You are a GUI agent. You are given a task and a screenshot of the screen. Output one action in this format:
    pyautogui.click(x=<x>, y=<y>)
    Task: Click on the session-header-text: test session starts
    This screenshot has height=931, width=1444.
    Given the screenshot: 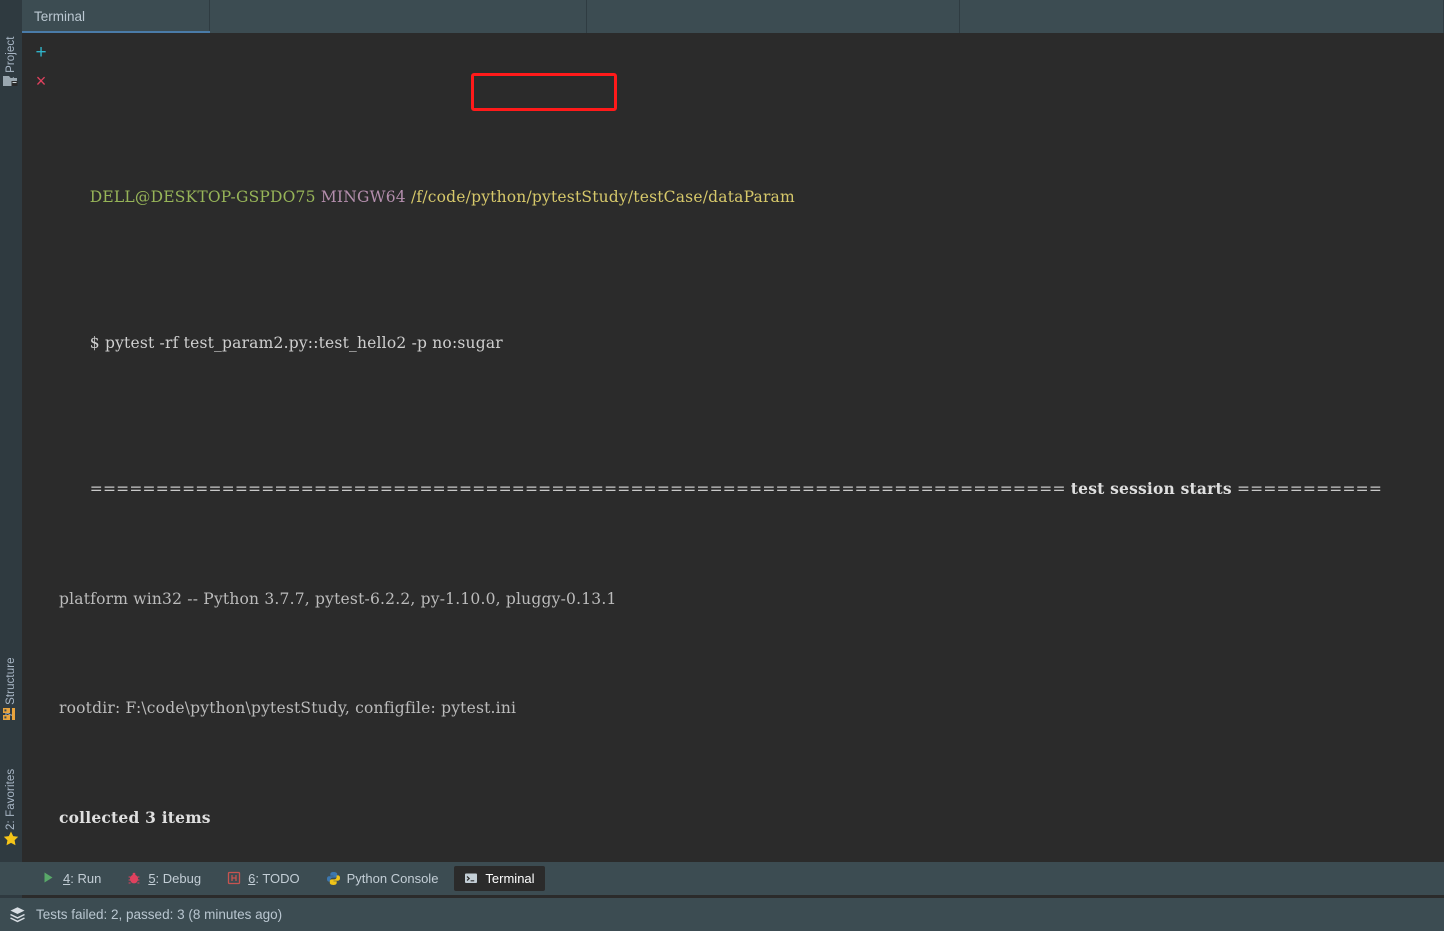 What is the action you would take?
    pyautogui.click(x=1151, y=488)
    